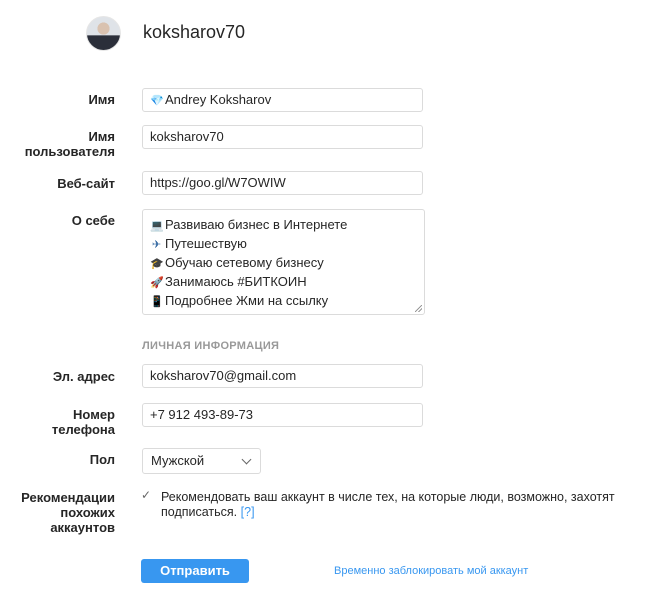 Image resolution: width=645 pixels, height=601 pixels. I want to click on phone-field: +7 912 493-89-73, so click(282, 415).